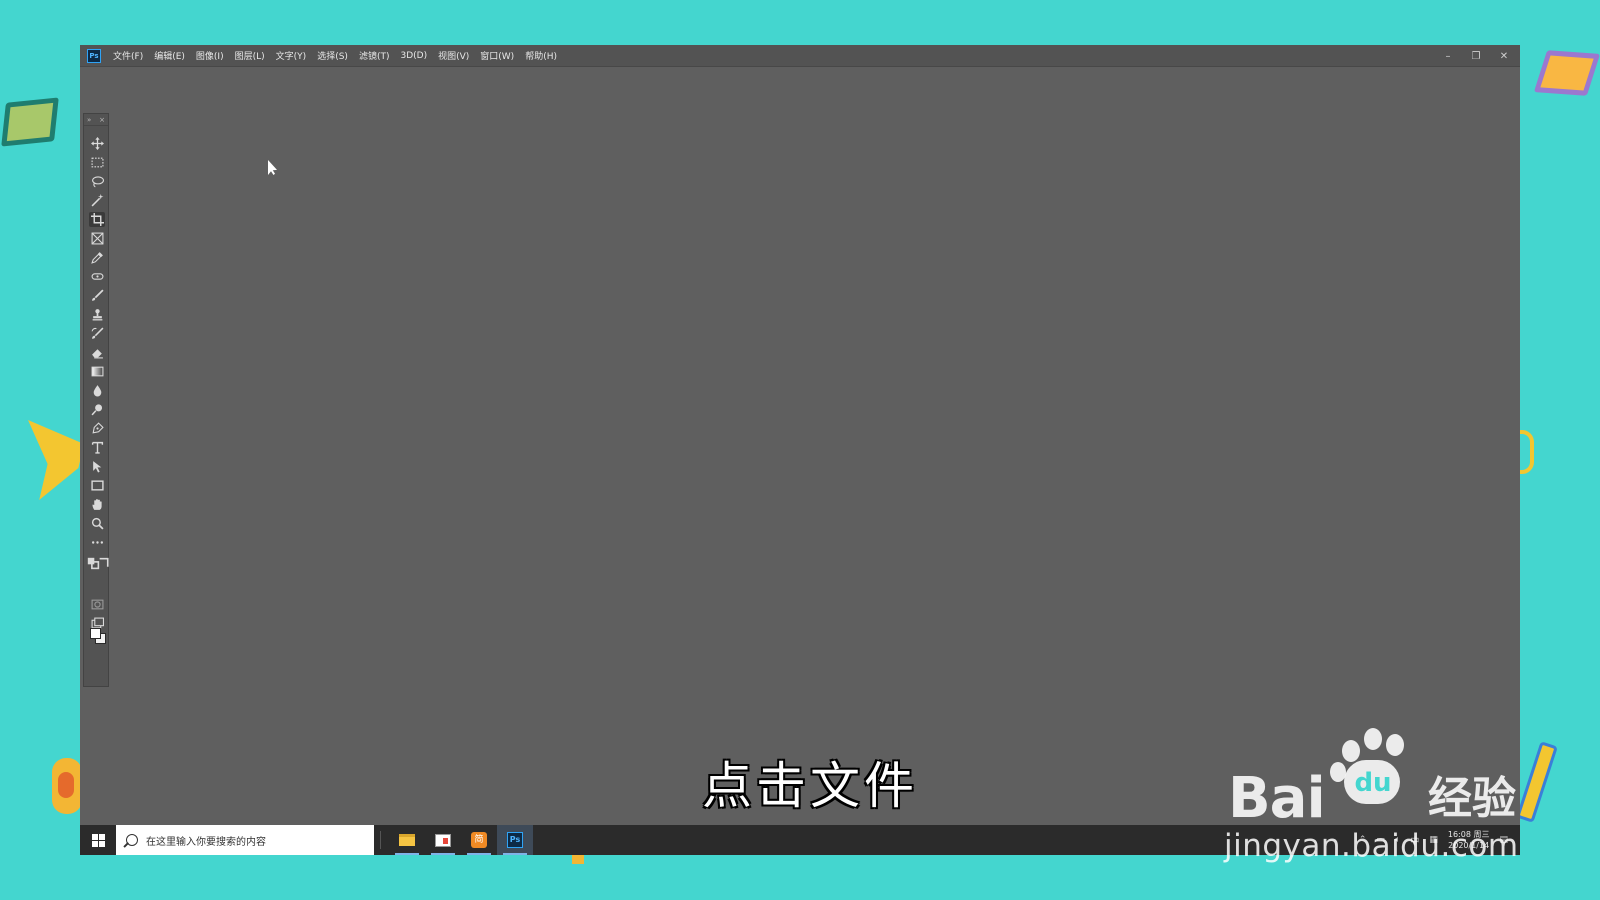  I want to click on eyedropper-icon, so click(97, 257).